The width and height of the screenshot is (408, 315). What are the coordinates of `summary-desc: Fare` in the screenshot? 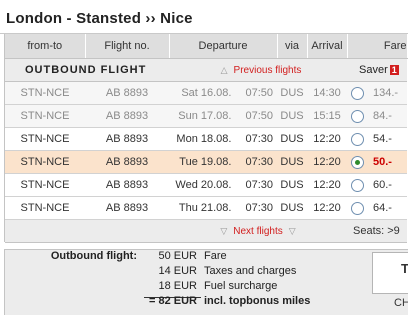 It's located at (215, 256).